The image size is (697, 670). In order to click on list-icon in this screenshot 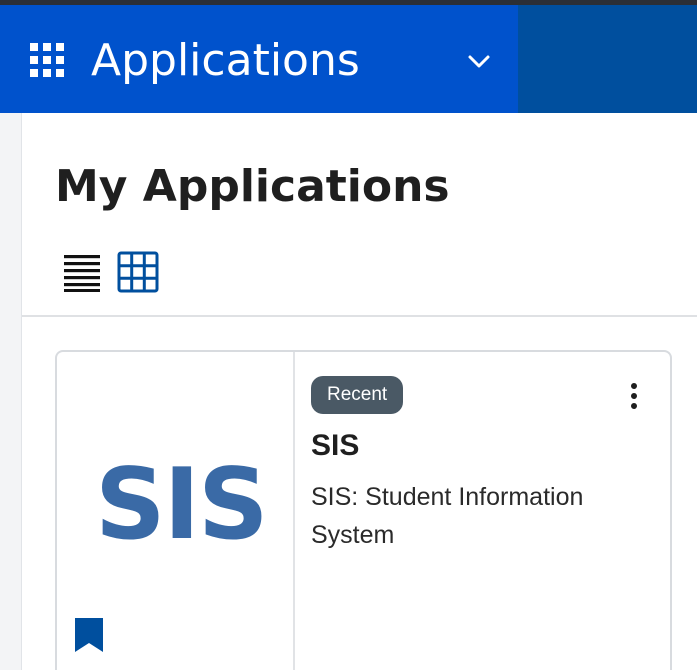, I will do `click(82, 273)`.